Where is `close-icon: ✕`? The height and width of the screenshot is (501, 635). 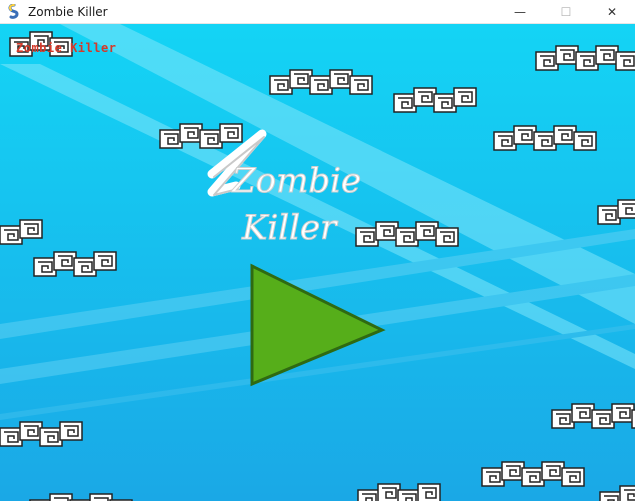
close-icon: ✕ is located at coordinates (612, 11).